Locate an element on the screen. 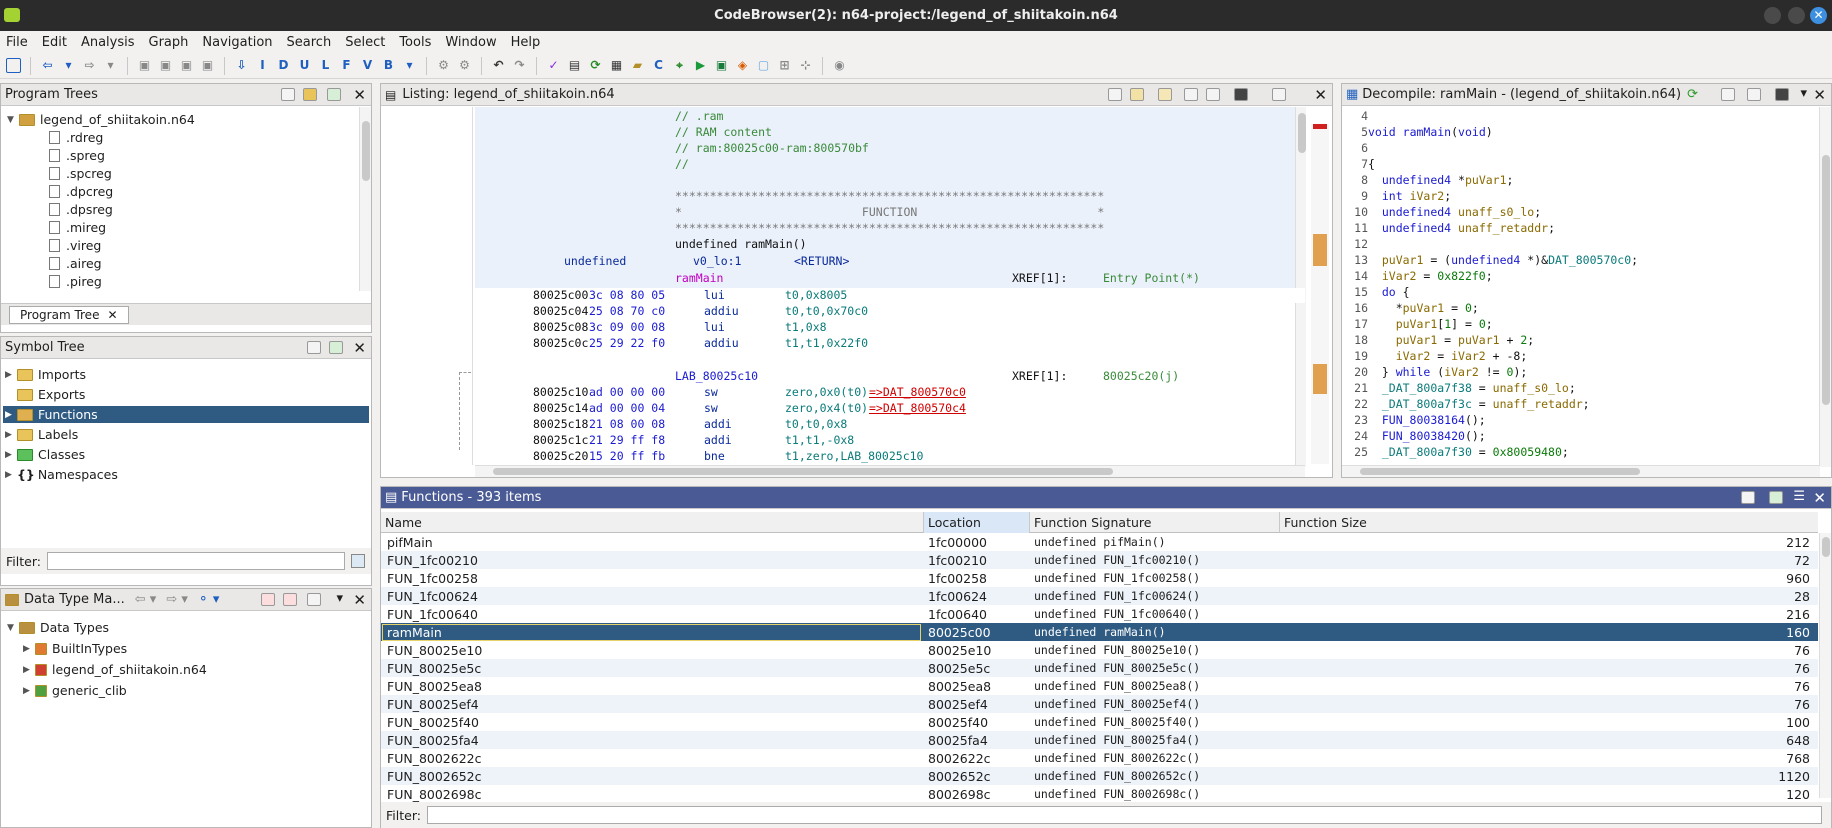 This screenshot has width=1832, height=828. code-line: void ramMain(void) is located at coordinates (1430, 132).